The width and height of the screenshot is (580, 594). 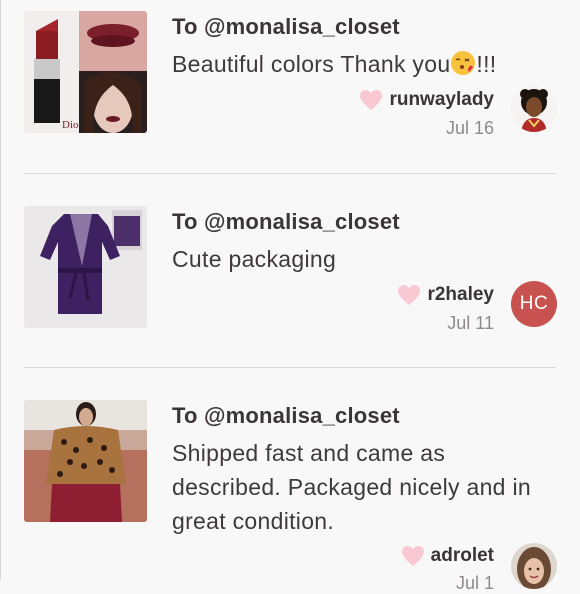 I want to click on bitmoji-avatar-icon, so click(x=534, y=109).